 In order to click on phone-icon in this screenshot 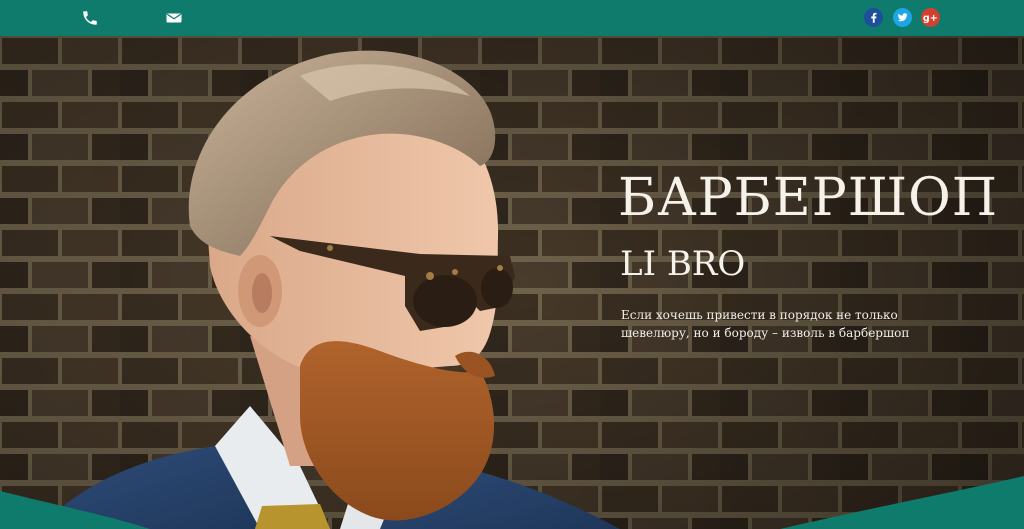, I will do `click(90, 18)`.